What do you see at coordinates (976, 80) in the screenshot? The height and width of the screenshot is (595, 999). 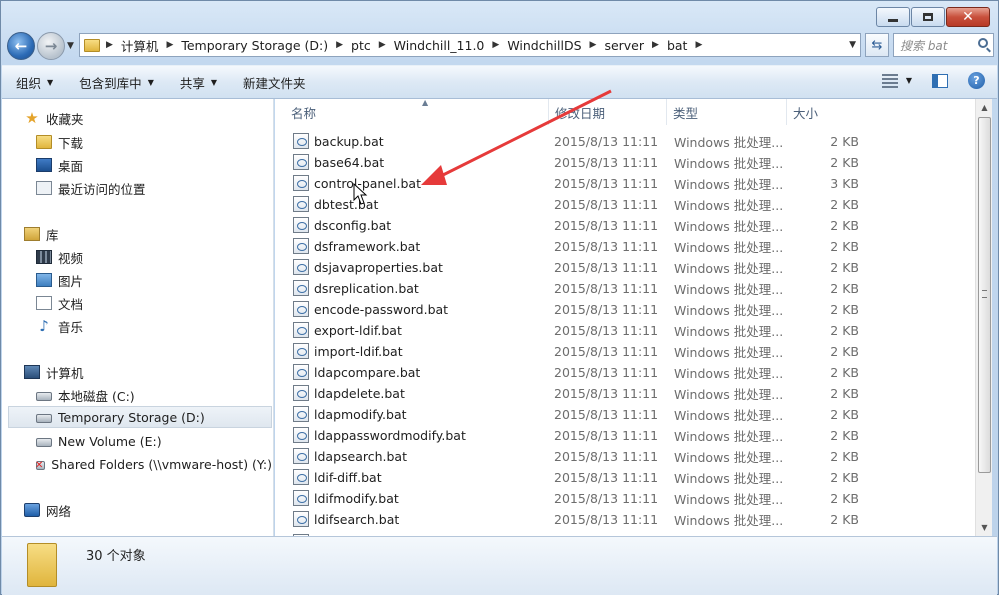 I see `help-icon: ?` at bounding box center [976, 80].